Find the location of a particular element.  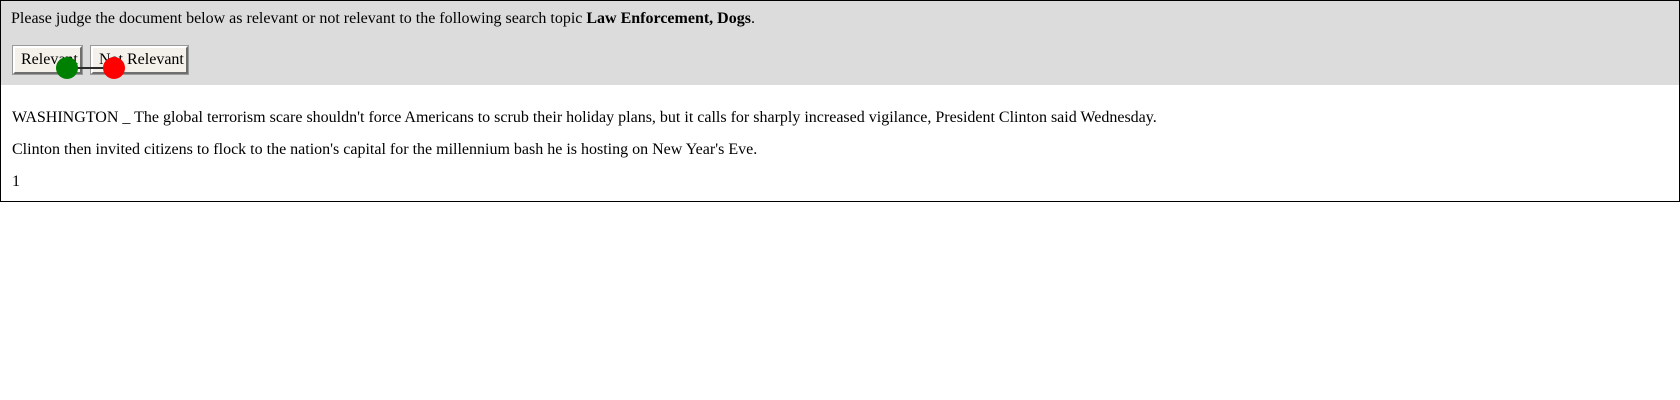

green-marker-dot is located at coordinates (67, 68).